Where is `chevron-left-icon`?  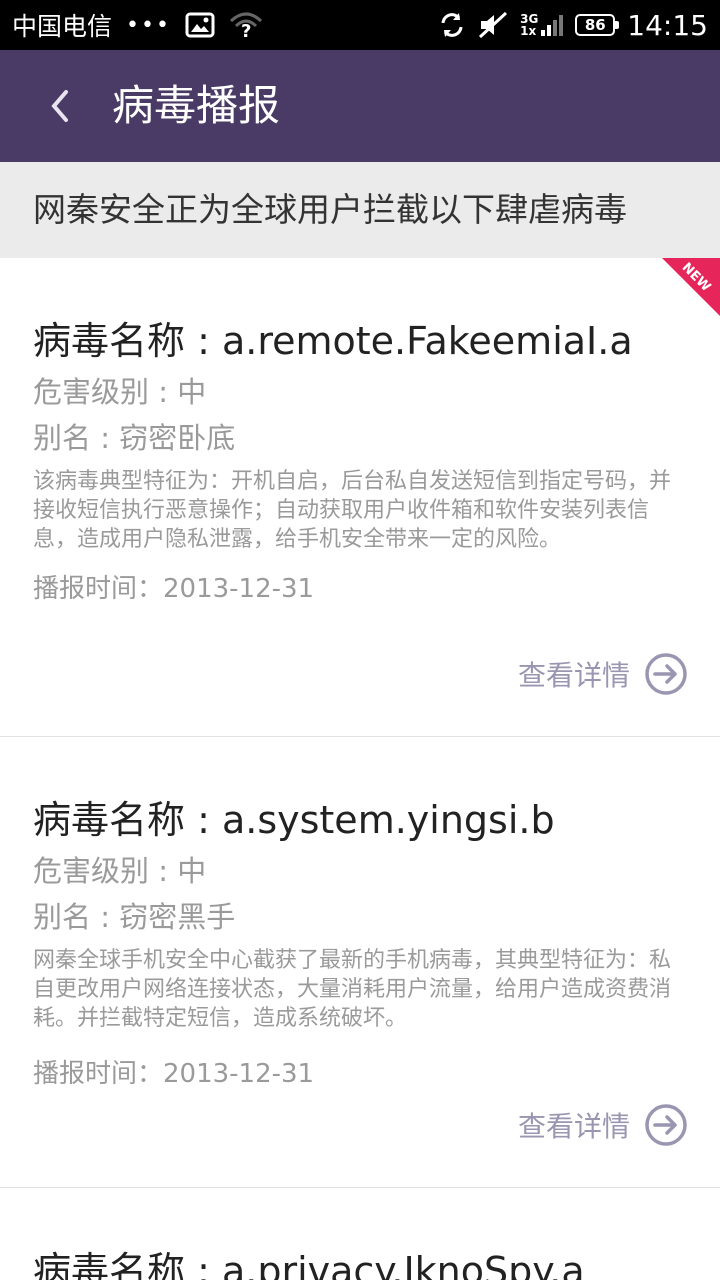
chevron-left-icon is located at coordinates (59, 106).